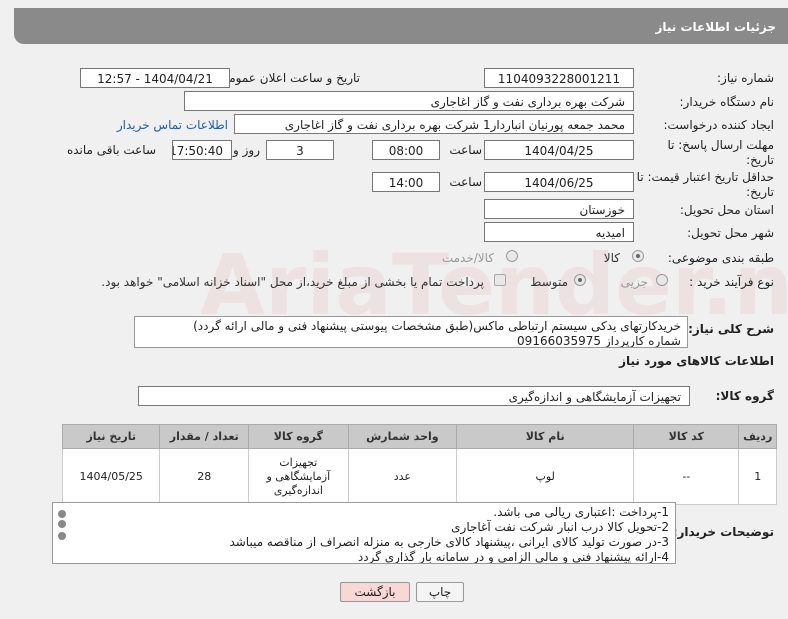 The width and height of the screenshot is (788, 619). Describe the element at coordinates (580, 280) in the screenshot. I see `process-medium-radio` at that location.